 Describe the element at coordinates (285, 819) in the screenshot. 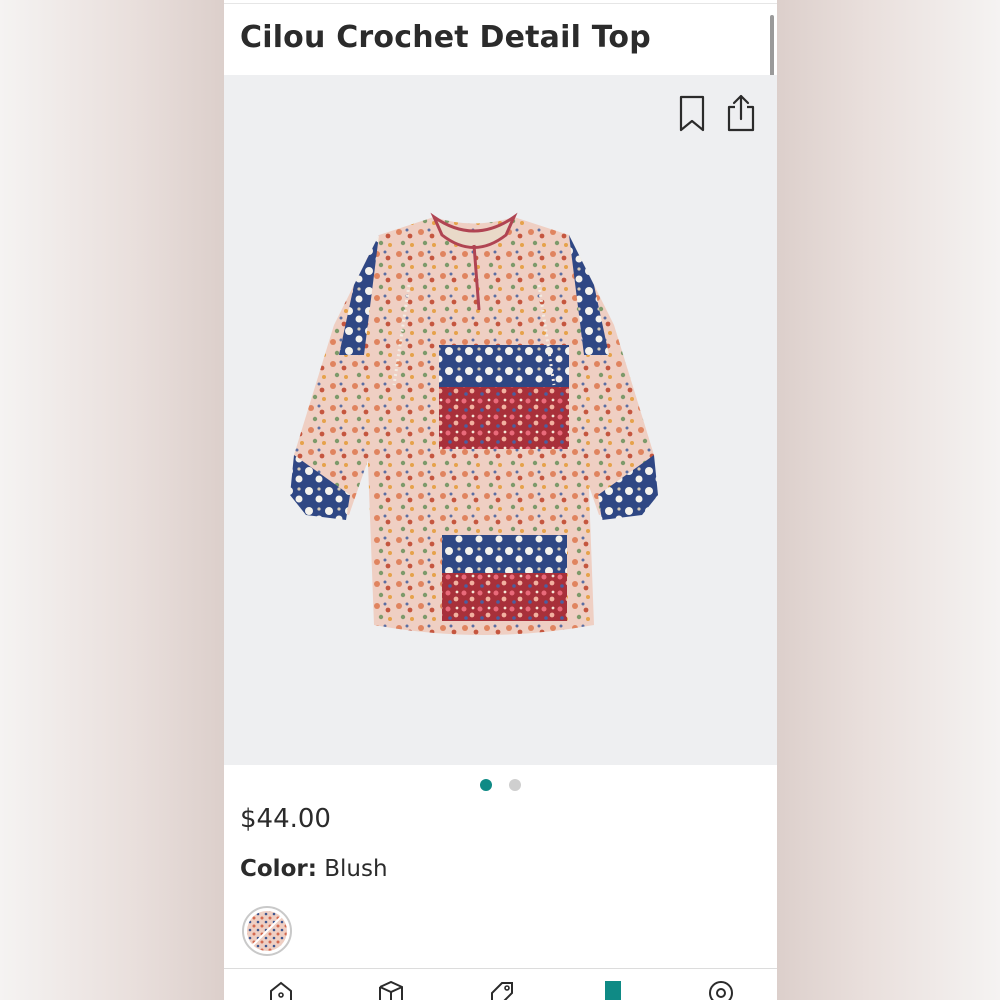

I see `product-price: $44.00` at that location.